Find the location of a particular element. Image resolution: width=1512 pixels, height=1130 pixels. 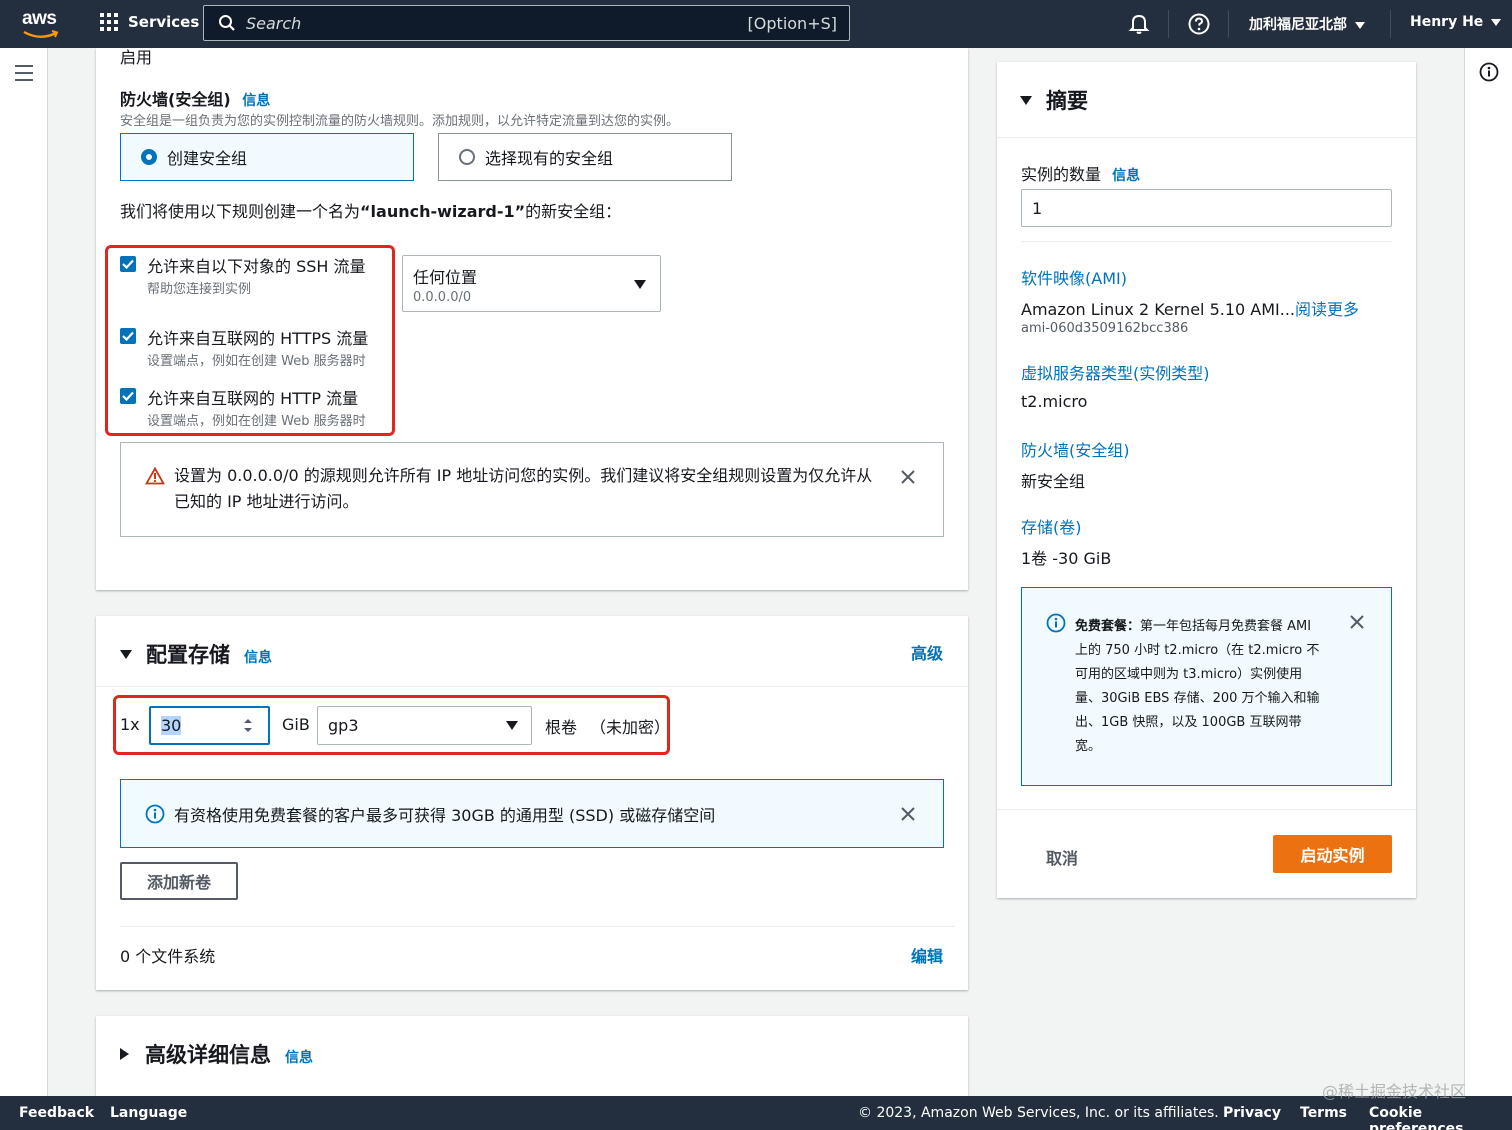

cancel-button: 取消 is located at coordinates (1062, 857).